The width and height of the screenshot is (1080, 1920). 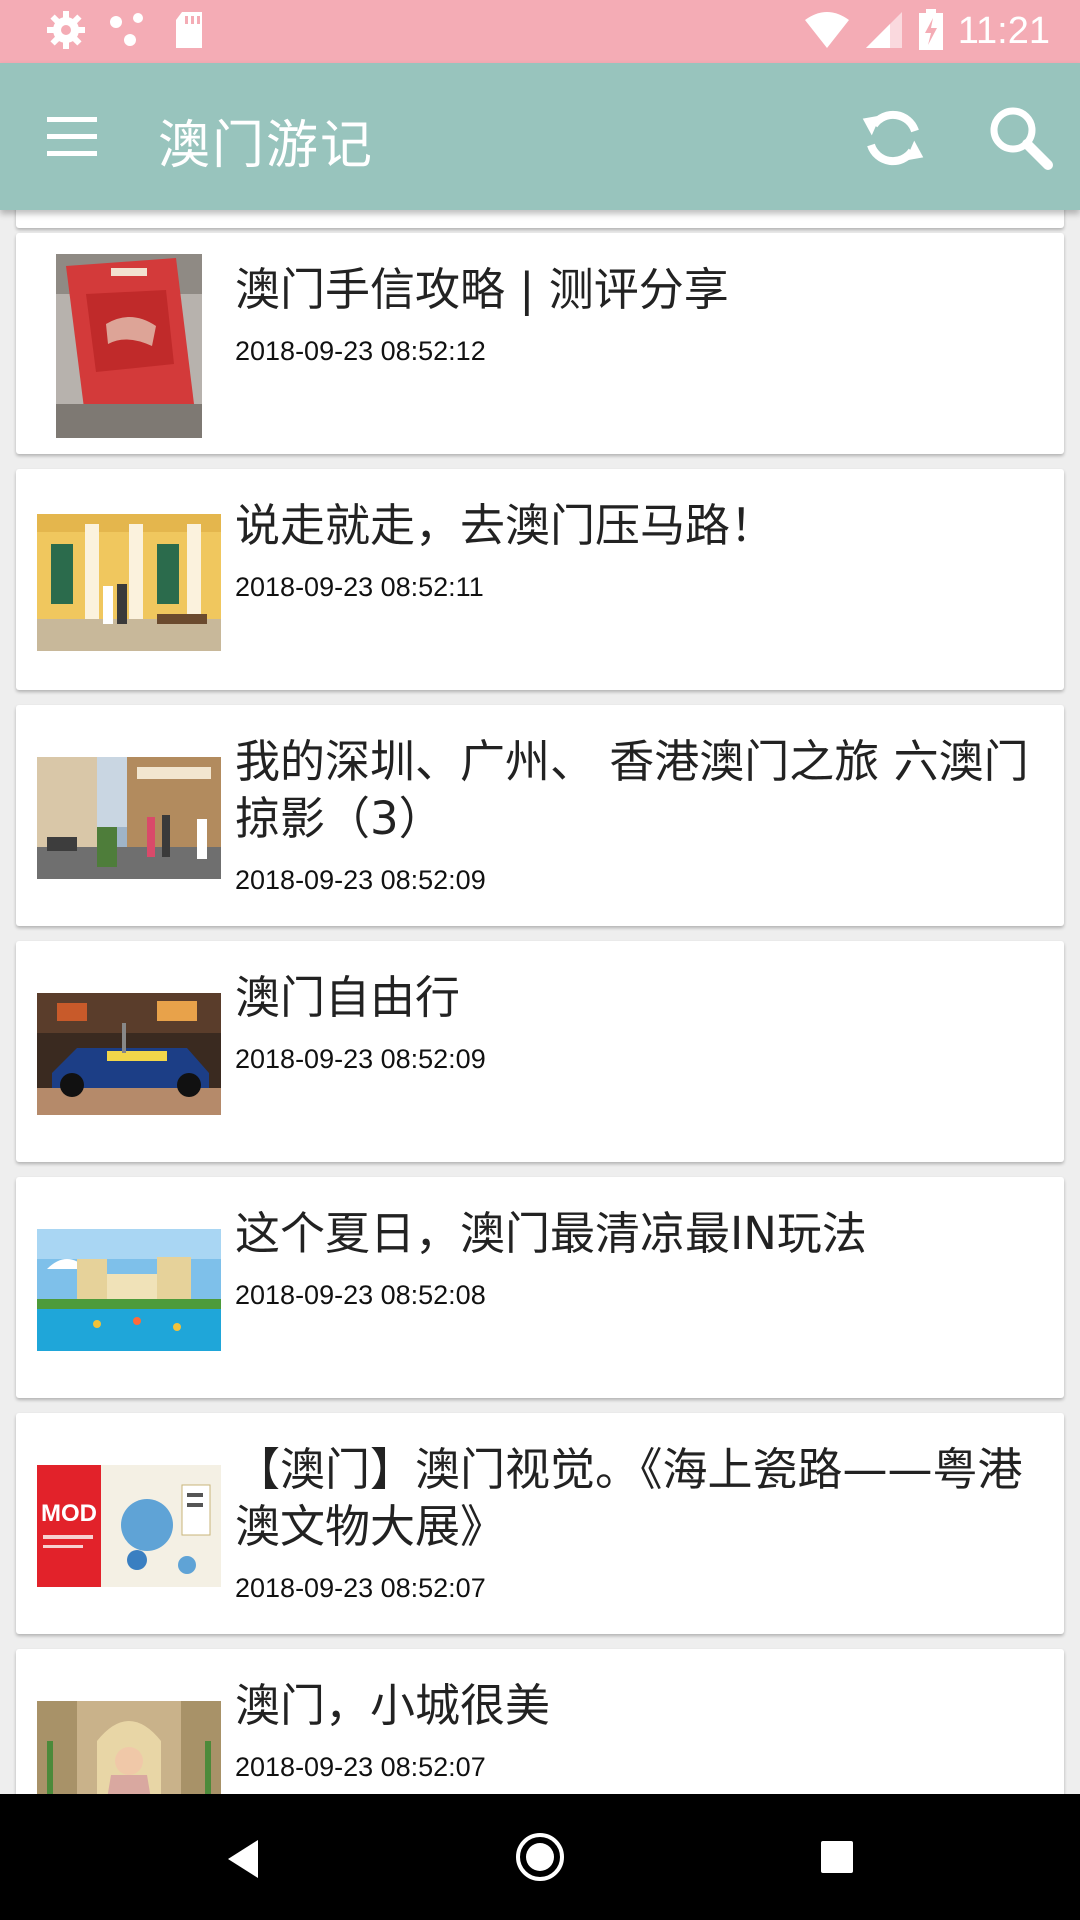 I want to click on article-title: 这个夏日，澳门最清凉最IN玩法, so click(x=551, y=1233).